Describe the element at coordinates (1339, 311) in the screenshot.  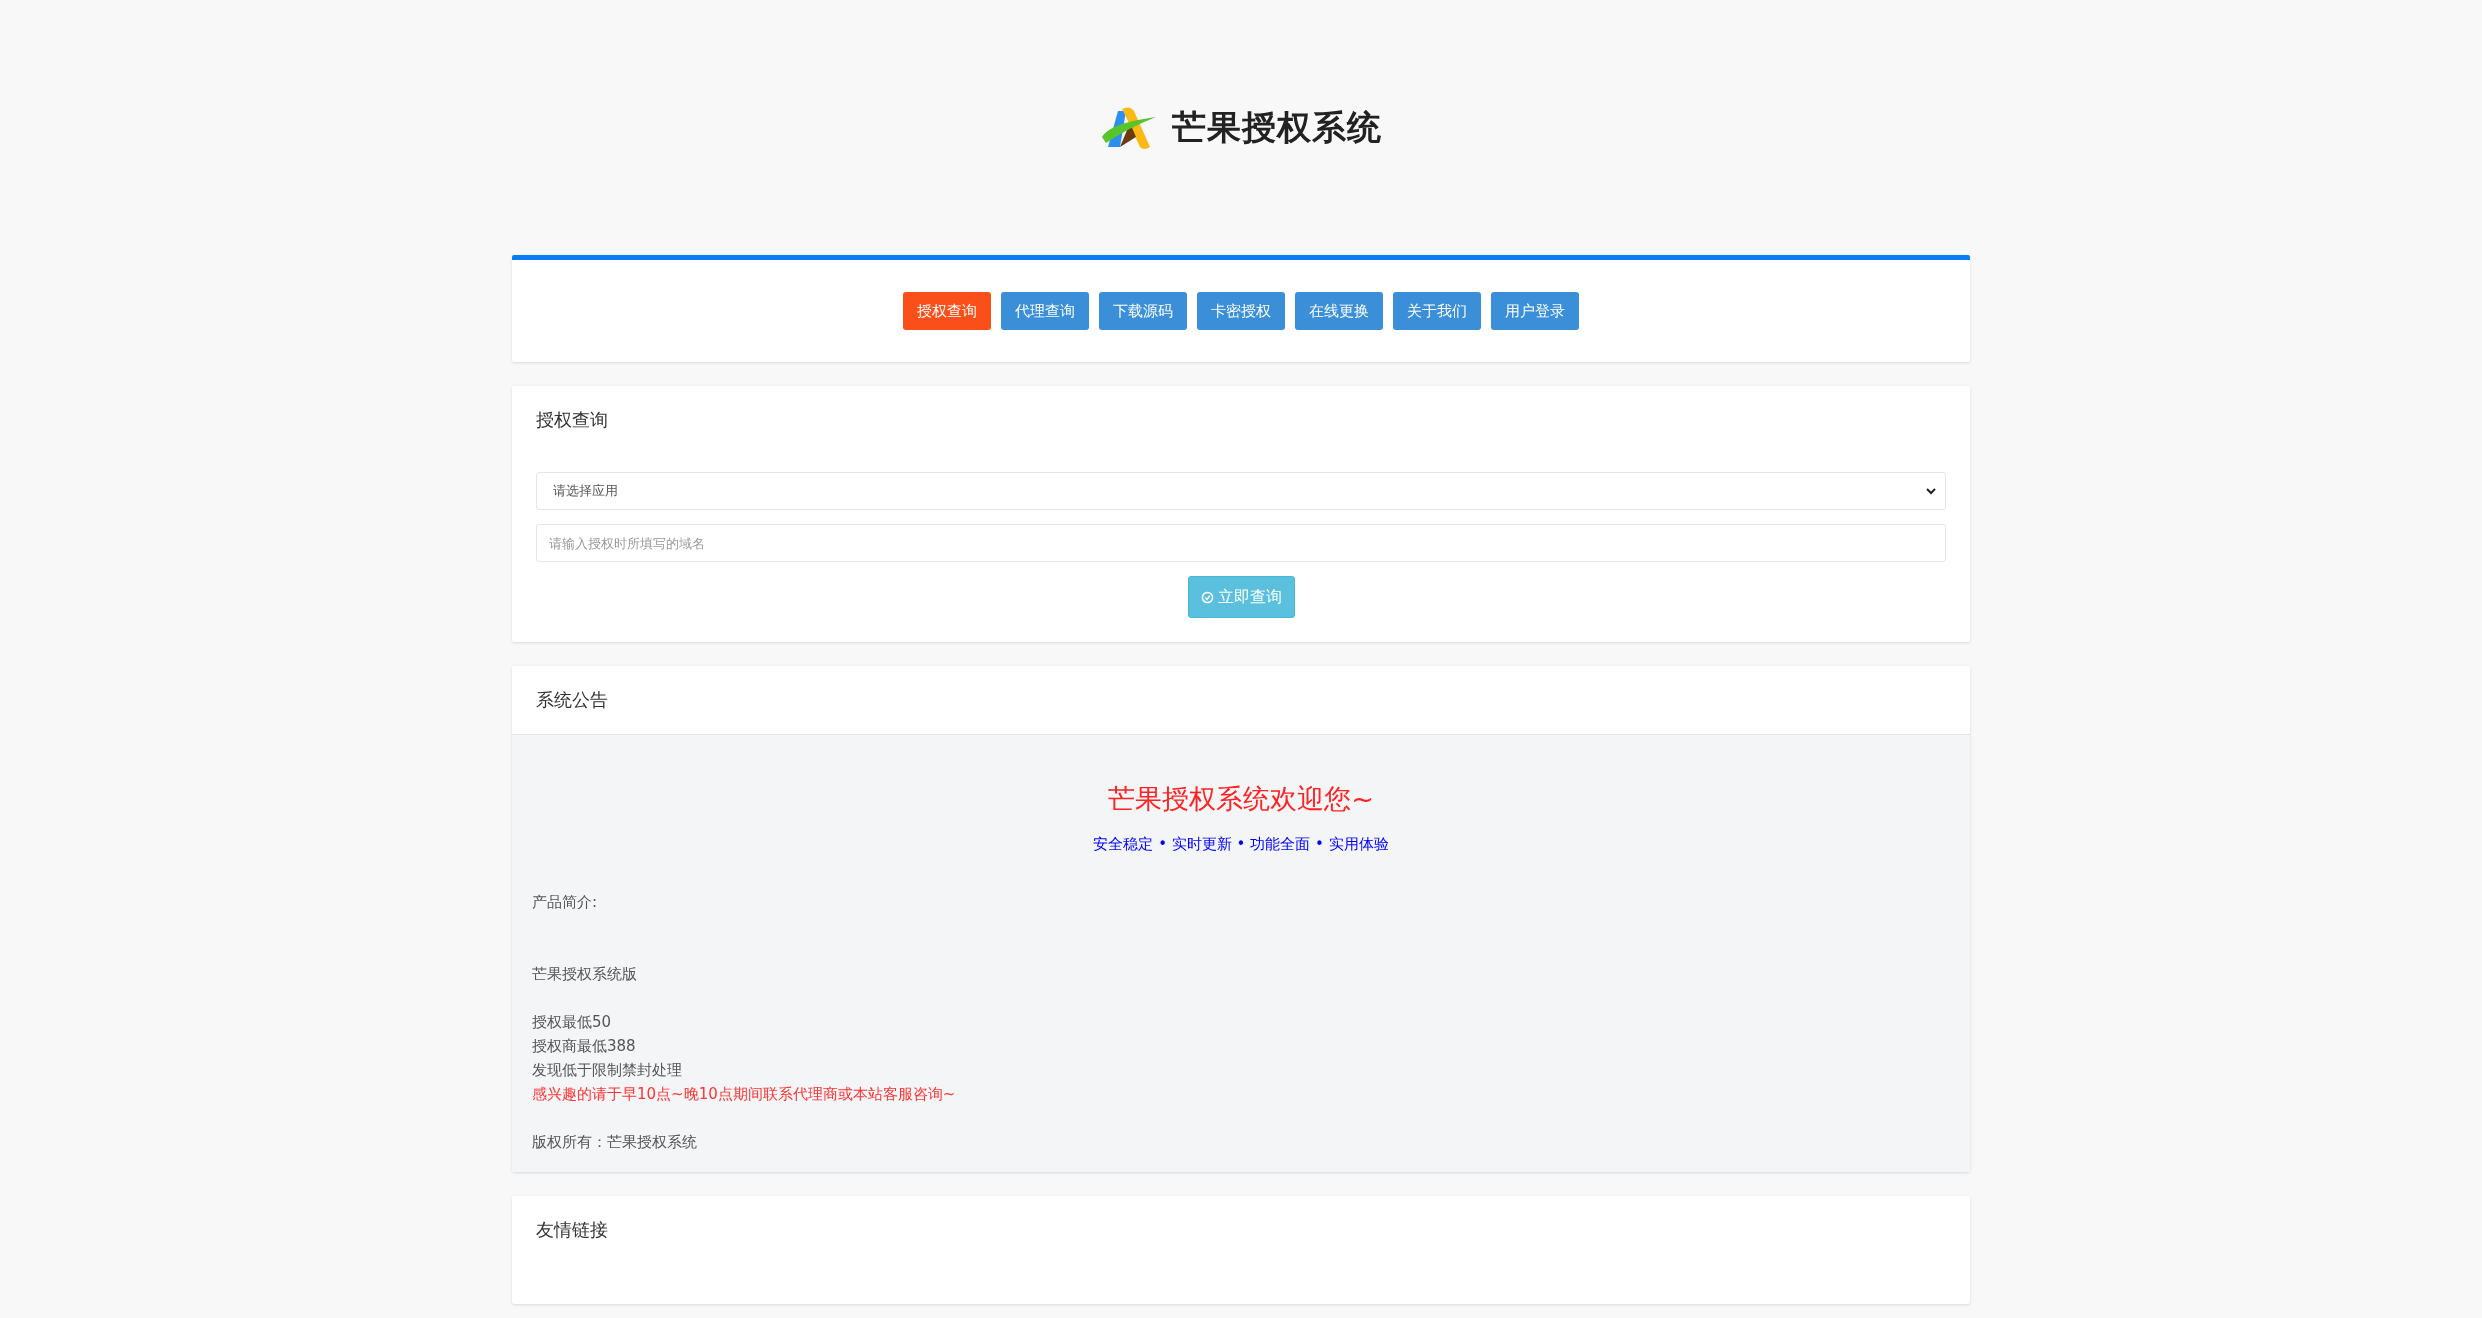
I see `nav-button: 在线更换` at that location.